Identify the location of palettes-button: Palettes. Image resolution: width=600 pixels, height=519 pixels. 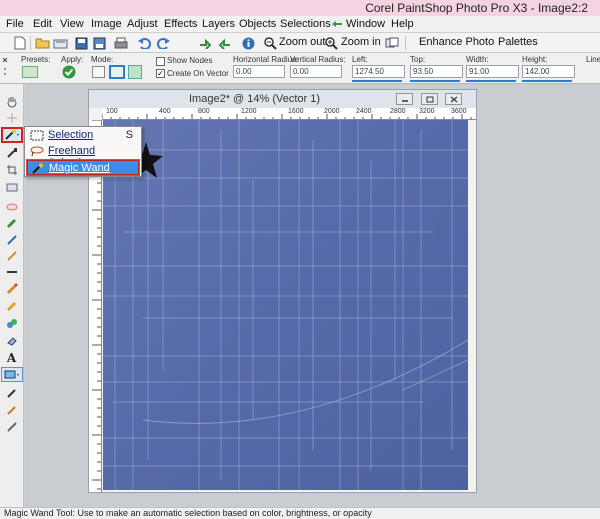
(518, 42).